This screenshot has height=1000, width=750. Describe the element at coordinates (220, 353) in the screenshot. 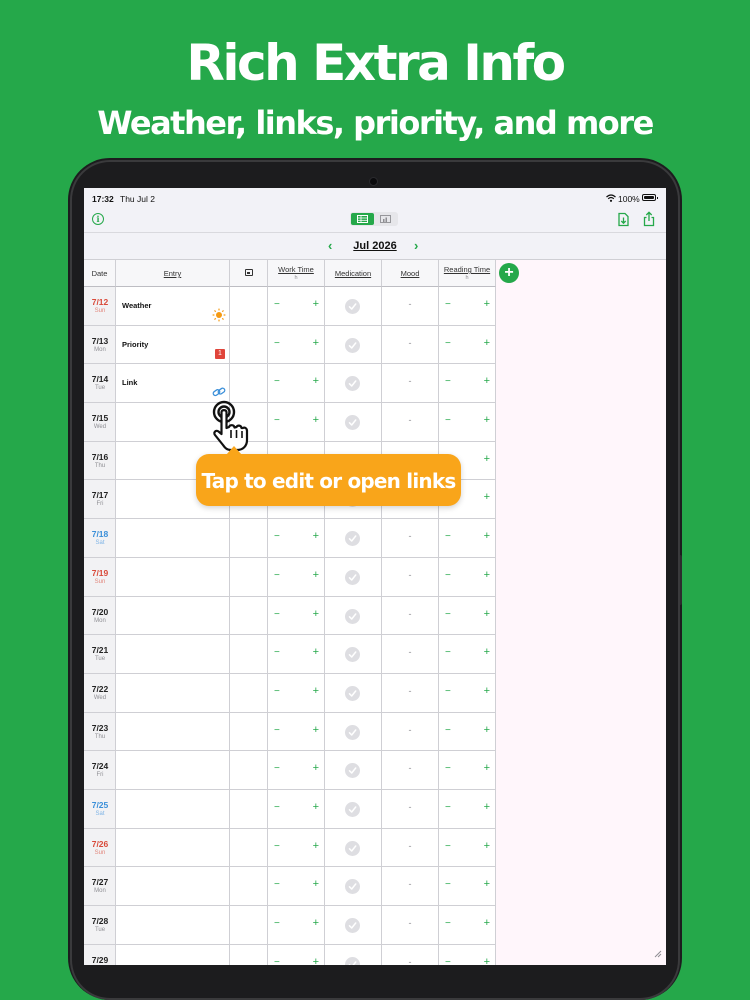

I see `priority-icon: 1` at that location.